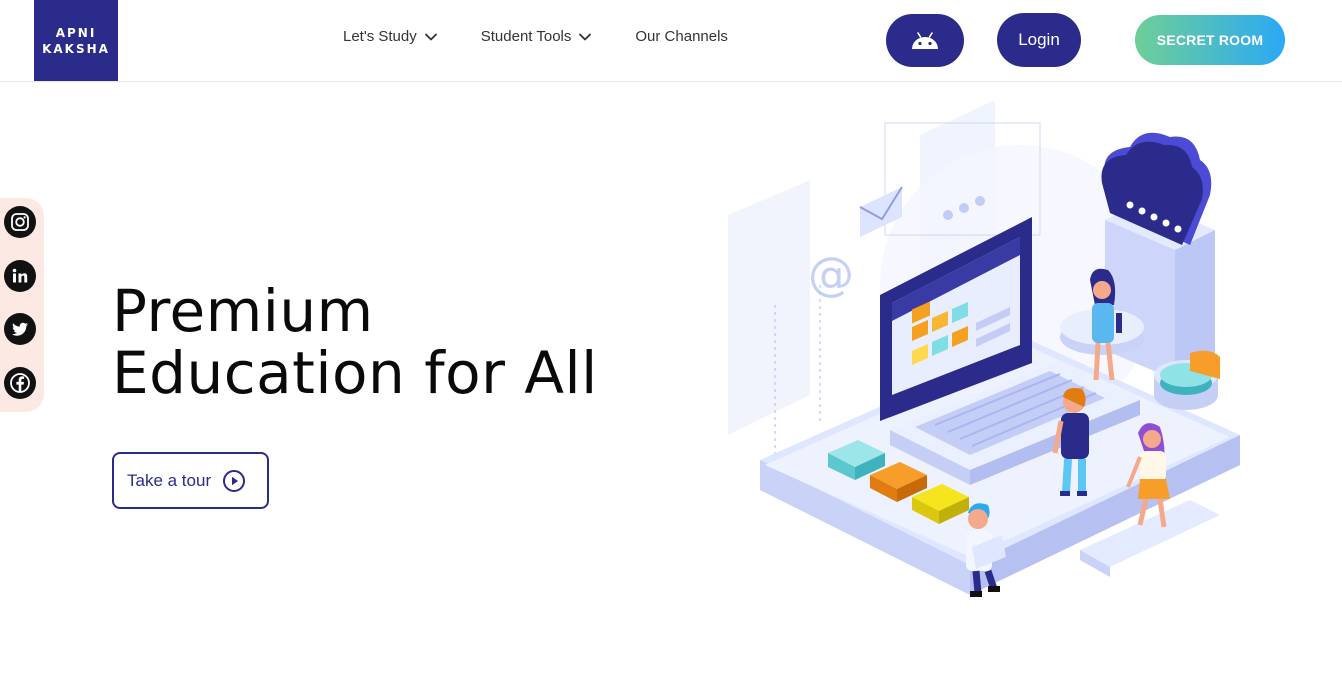 The image size is (1342, 690). I want to click on twitter-link, so click(20, 329).